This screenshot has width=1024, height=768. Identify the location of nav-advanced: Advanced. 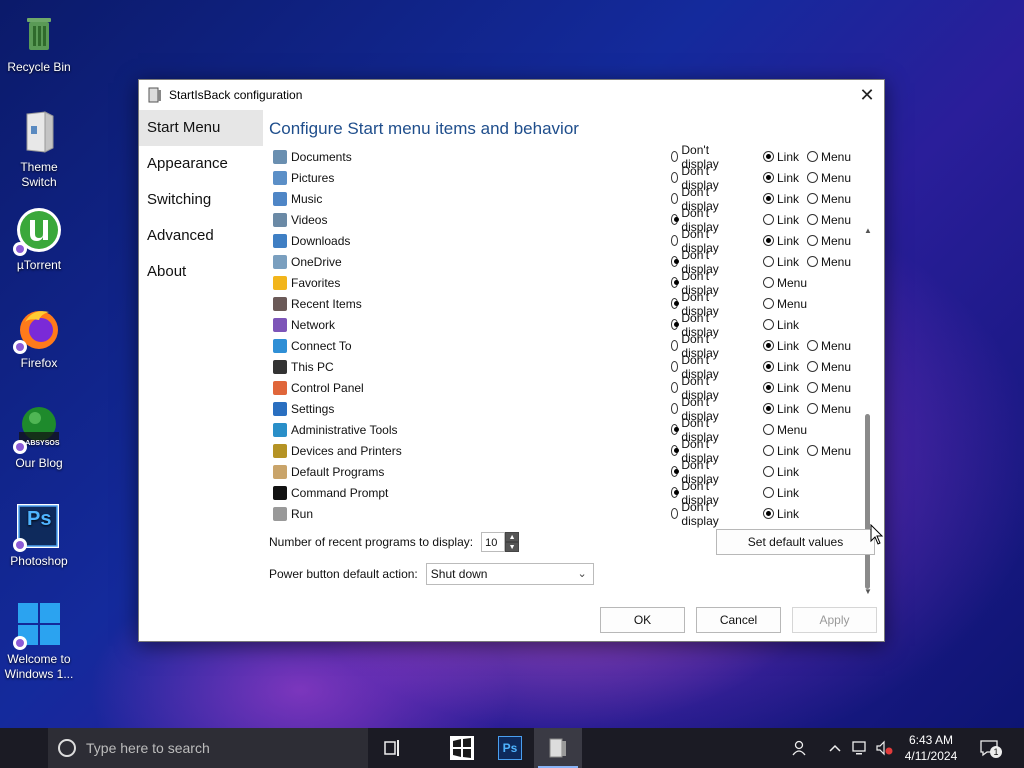
(201, 236).